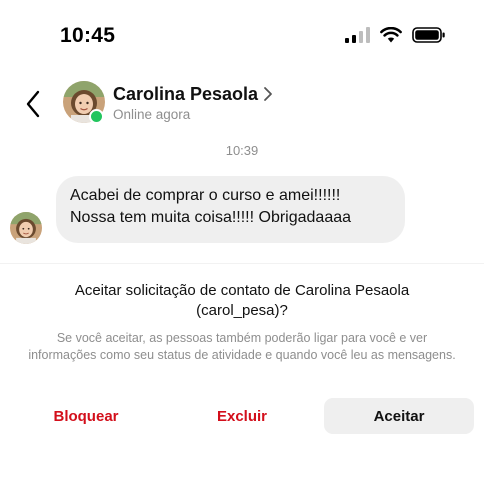 The height and width of the screenshot is (484, 484). What do you see at coordinates (205, 195) in the screenshot?
I see `message-line: Acabei de comprar o curso e amei!!!!!!` at bounding box center [205, 195].